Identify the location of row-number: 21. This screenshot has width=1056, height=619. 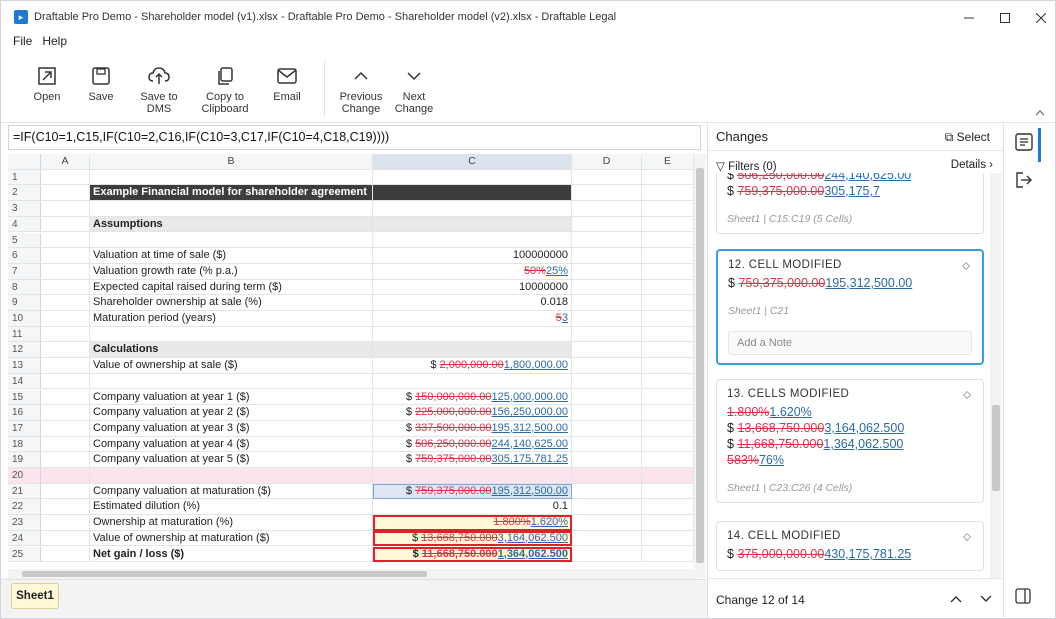
(24, 491).